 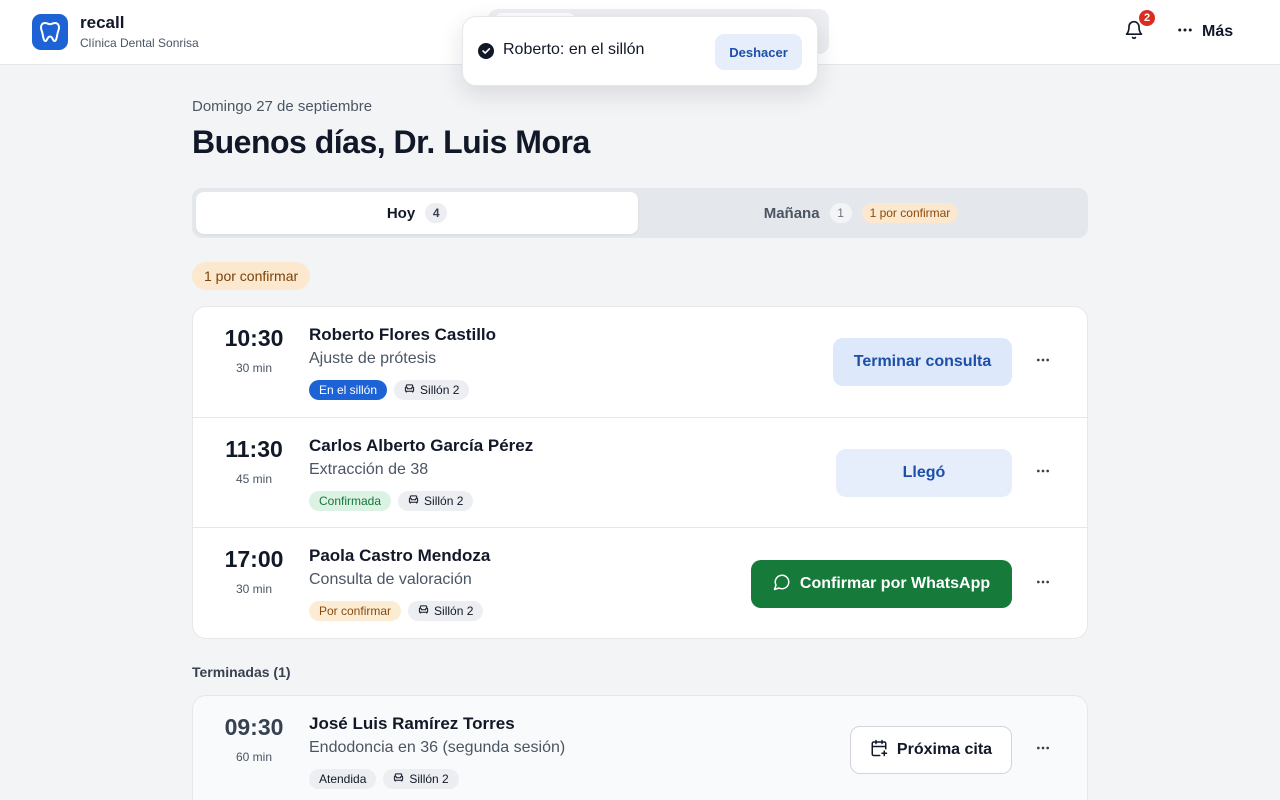 What do you see at coordinates (102, 22) in the screenshot?
I see `app-name: recall` at bounding box center [102, 22].